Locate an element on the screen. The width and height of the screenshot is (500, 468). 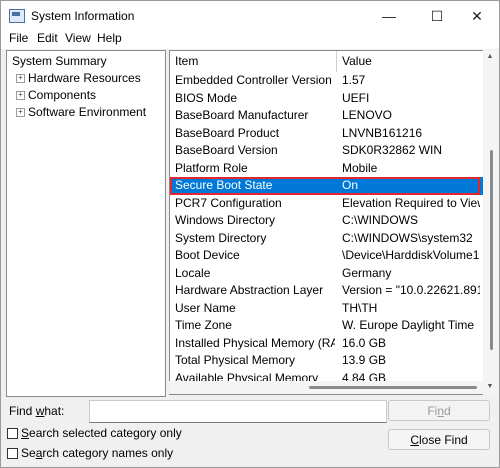
item-cell: Time Zone is located at coordinates (203, 325).